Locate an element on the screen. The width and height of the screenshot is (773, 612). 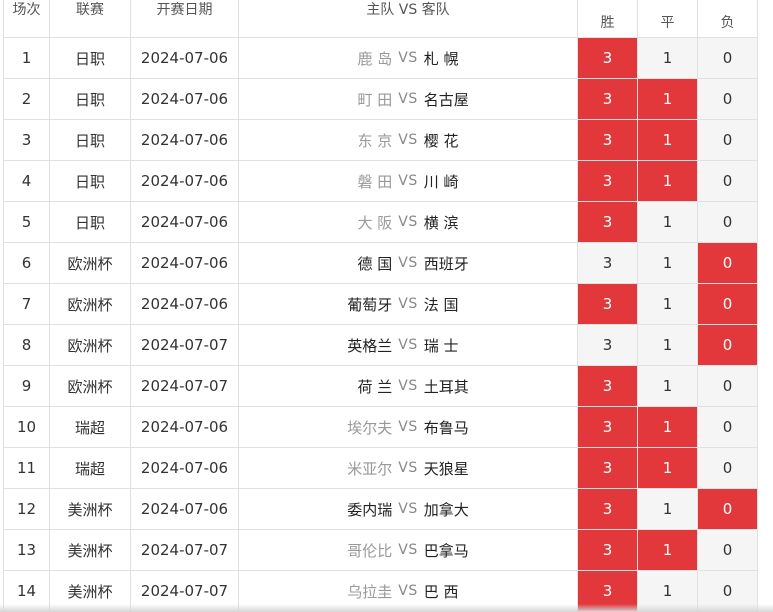
match-teams: 鹿 岛 VS 札 幌 is located at coordinates (408, 58).